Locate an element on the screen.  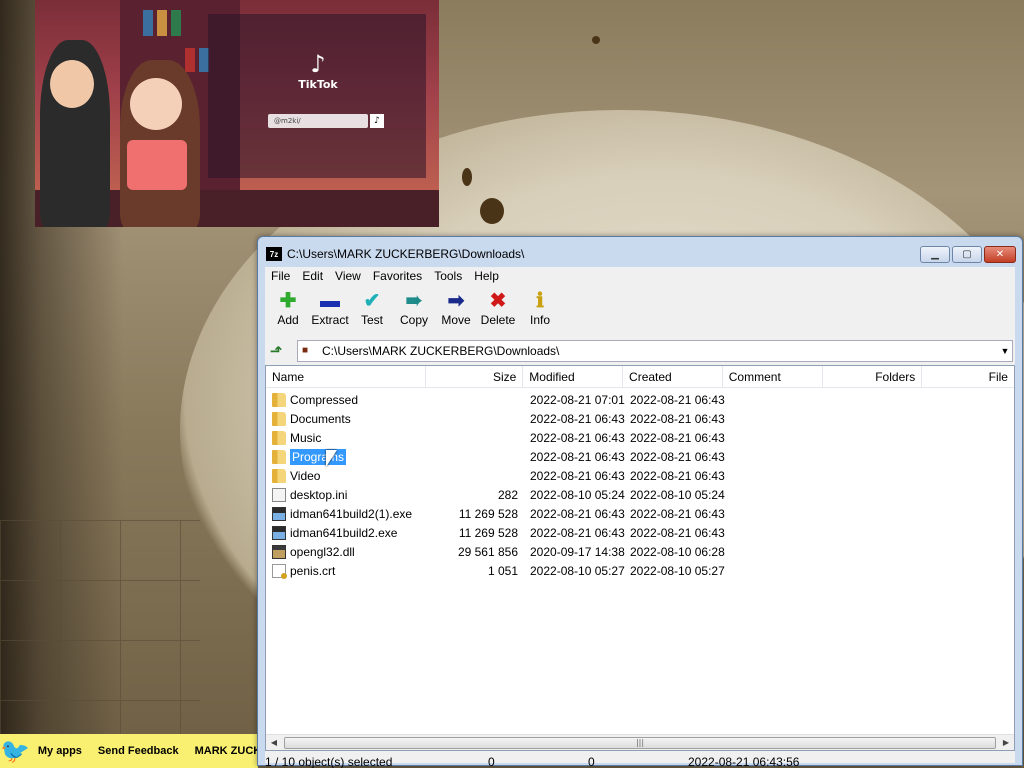
move-label: Move is located at coordinates (456, 320).